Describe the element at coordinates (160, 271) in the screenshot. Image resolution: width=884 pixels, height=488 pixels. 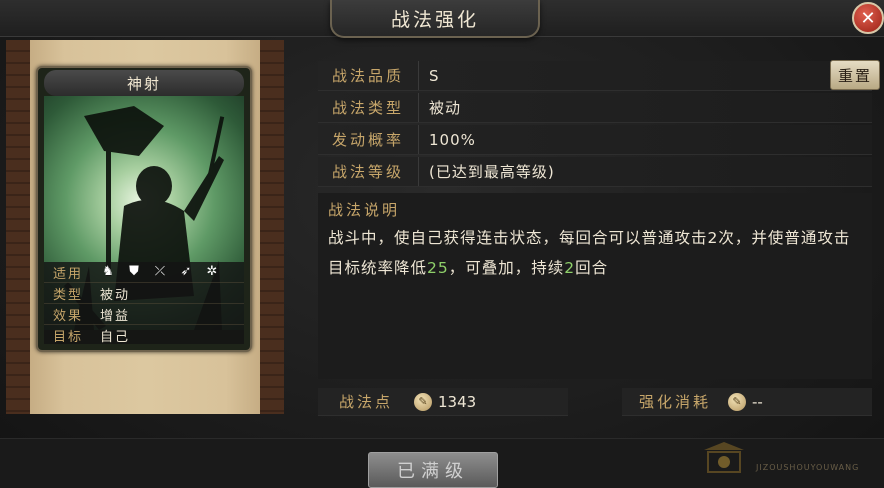
I see `bow-icon: ⤫` at that location.